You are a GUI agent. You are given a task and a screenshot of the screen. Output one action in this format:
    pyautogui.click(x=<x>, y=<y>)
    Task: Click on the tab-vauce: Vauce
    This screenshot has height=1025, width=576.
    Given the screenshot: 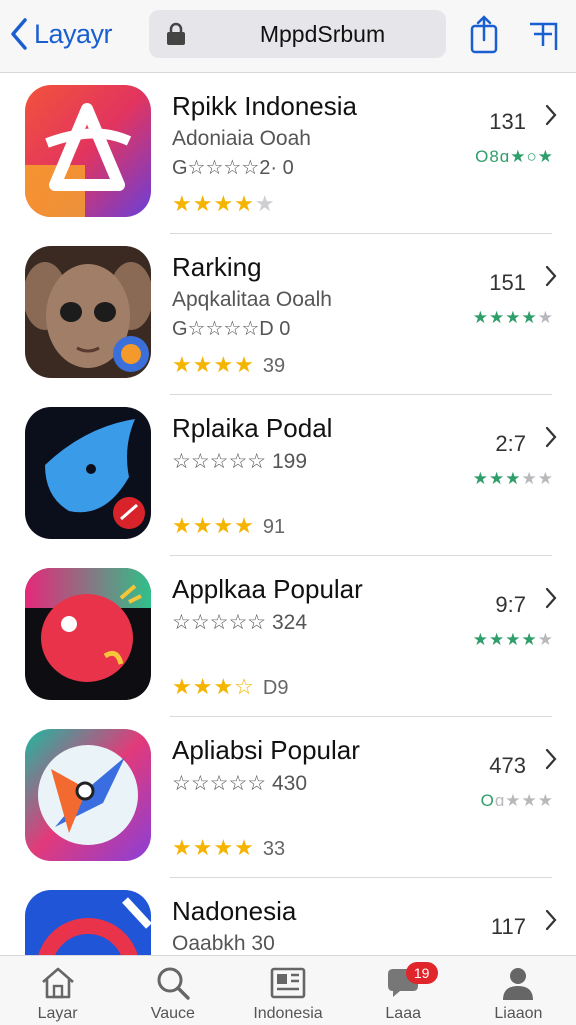 What is the action you would take?
    pyautogui.click(x=172, y=990)
    